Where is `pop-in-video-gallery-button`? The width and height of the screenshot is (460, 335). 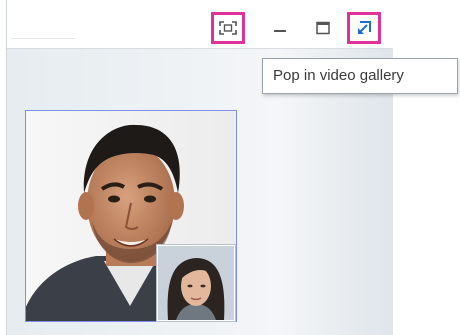
pop-in-video-gallery-button is located at coordinates (364, 28).